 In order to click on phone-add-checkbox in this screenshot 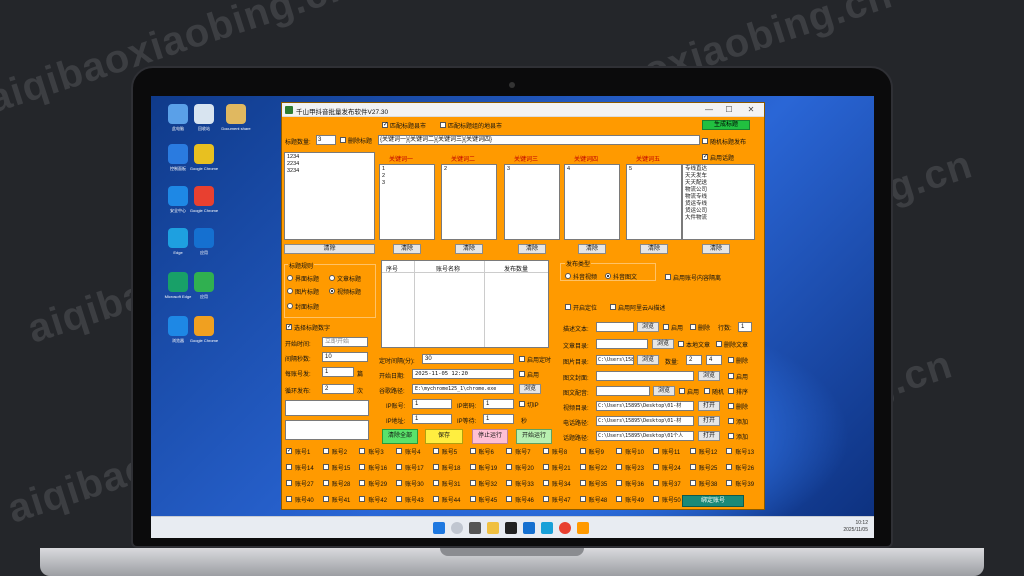, I will do `click(731, 421)`.